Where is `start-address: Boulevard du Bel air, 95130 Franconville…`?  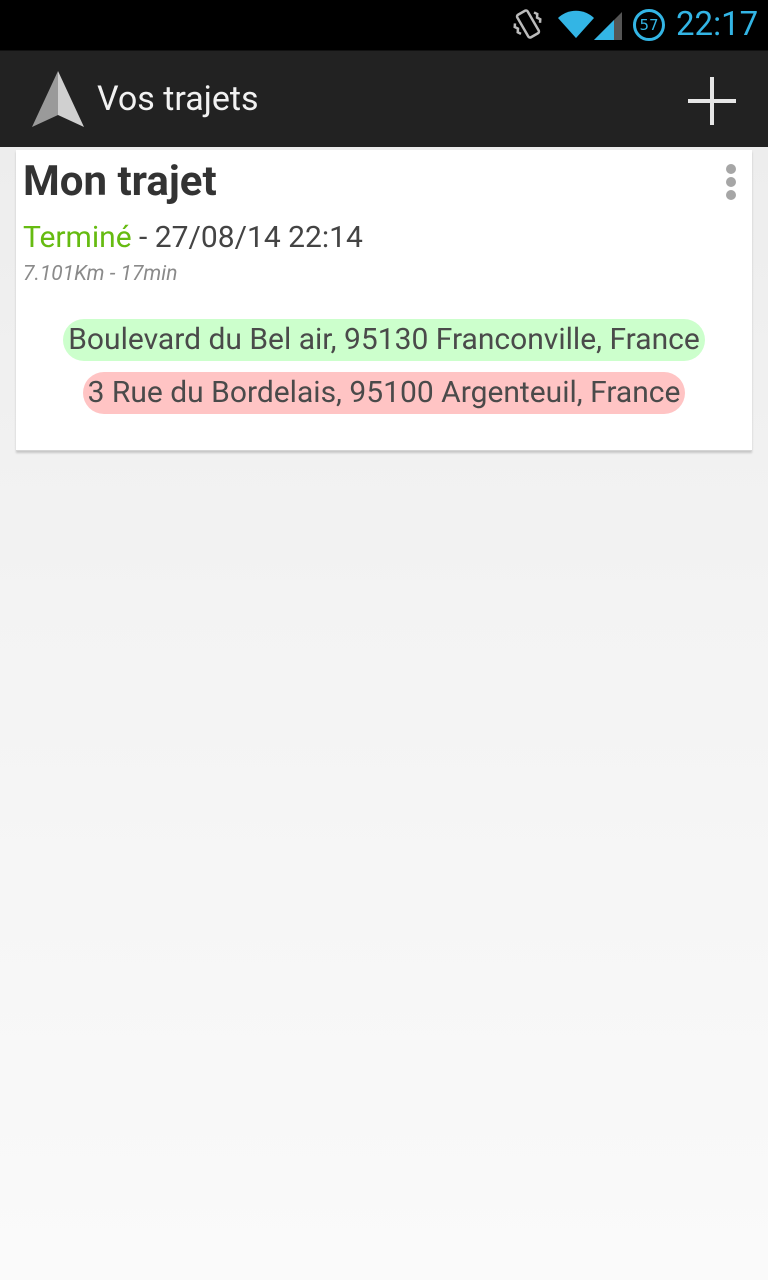
start-address: Boulevard du Bel air, 95130 Franconville… is located at coordinates (384, 340).